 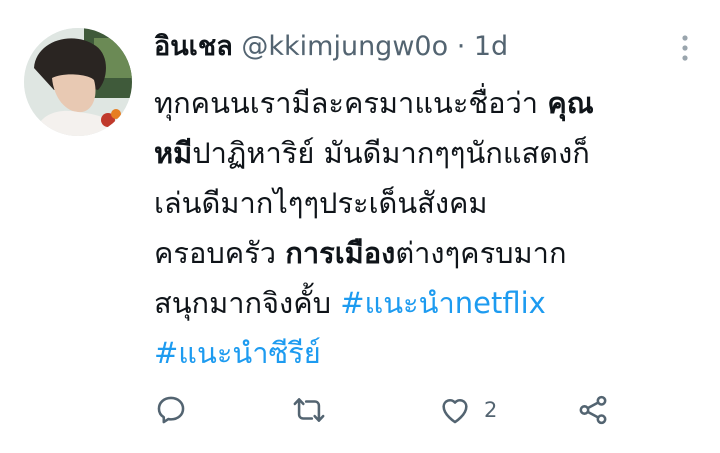 What do you see at coordinates (481, 253) in the screenshot?
I see `text-segment: ต่างๆครบมาก` at bounding box center [481, 253].